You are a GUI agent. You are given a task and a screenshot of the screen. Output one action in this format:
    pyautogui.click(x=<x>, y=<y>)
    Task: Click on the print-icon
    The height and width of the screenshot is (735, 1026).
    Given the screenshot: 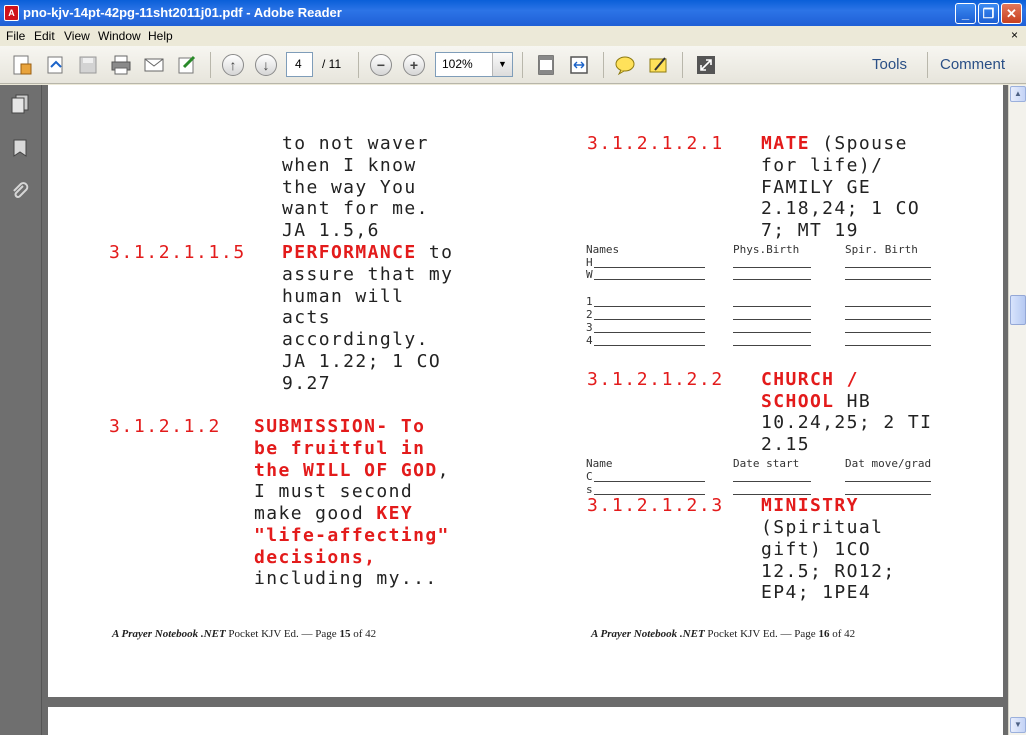 What is the action you would take?
    pyautogui.click(x=121, y=65)
    